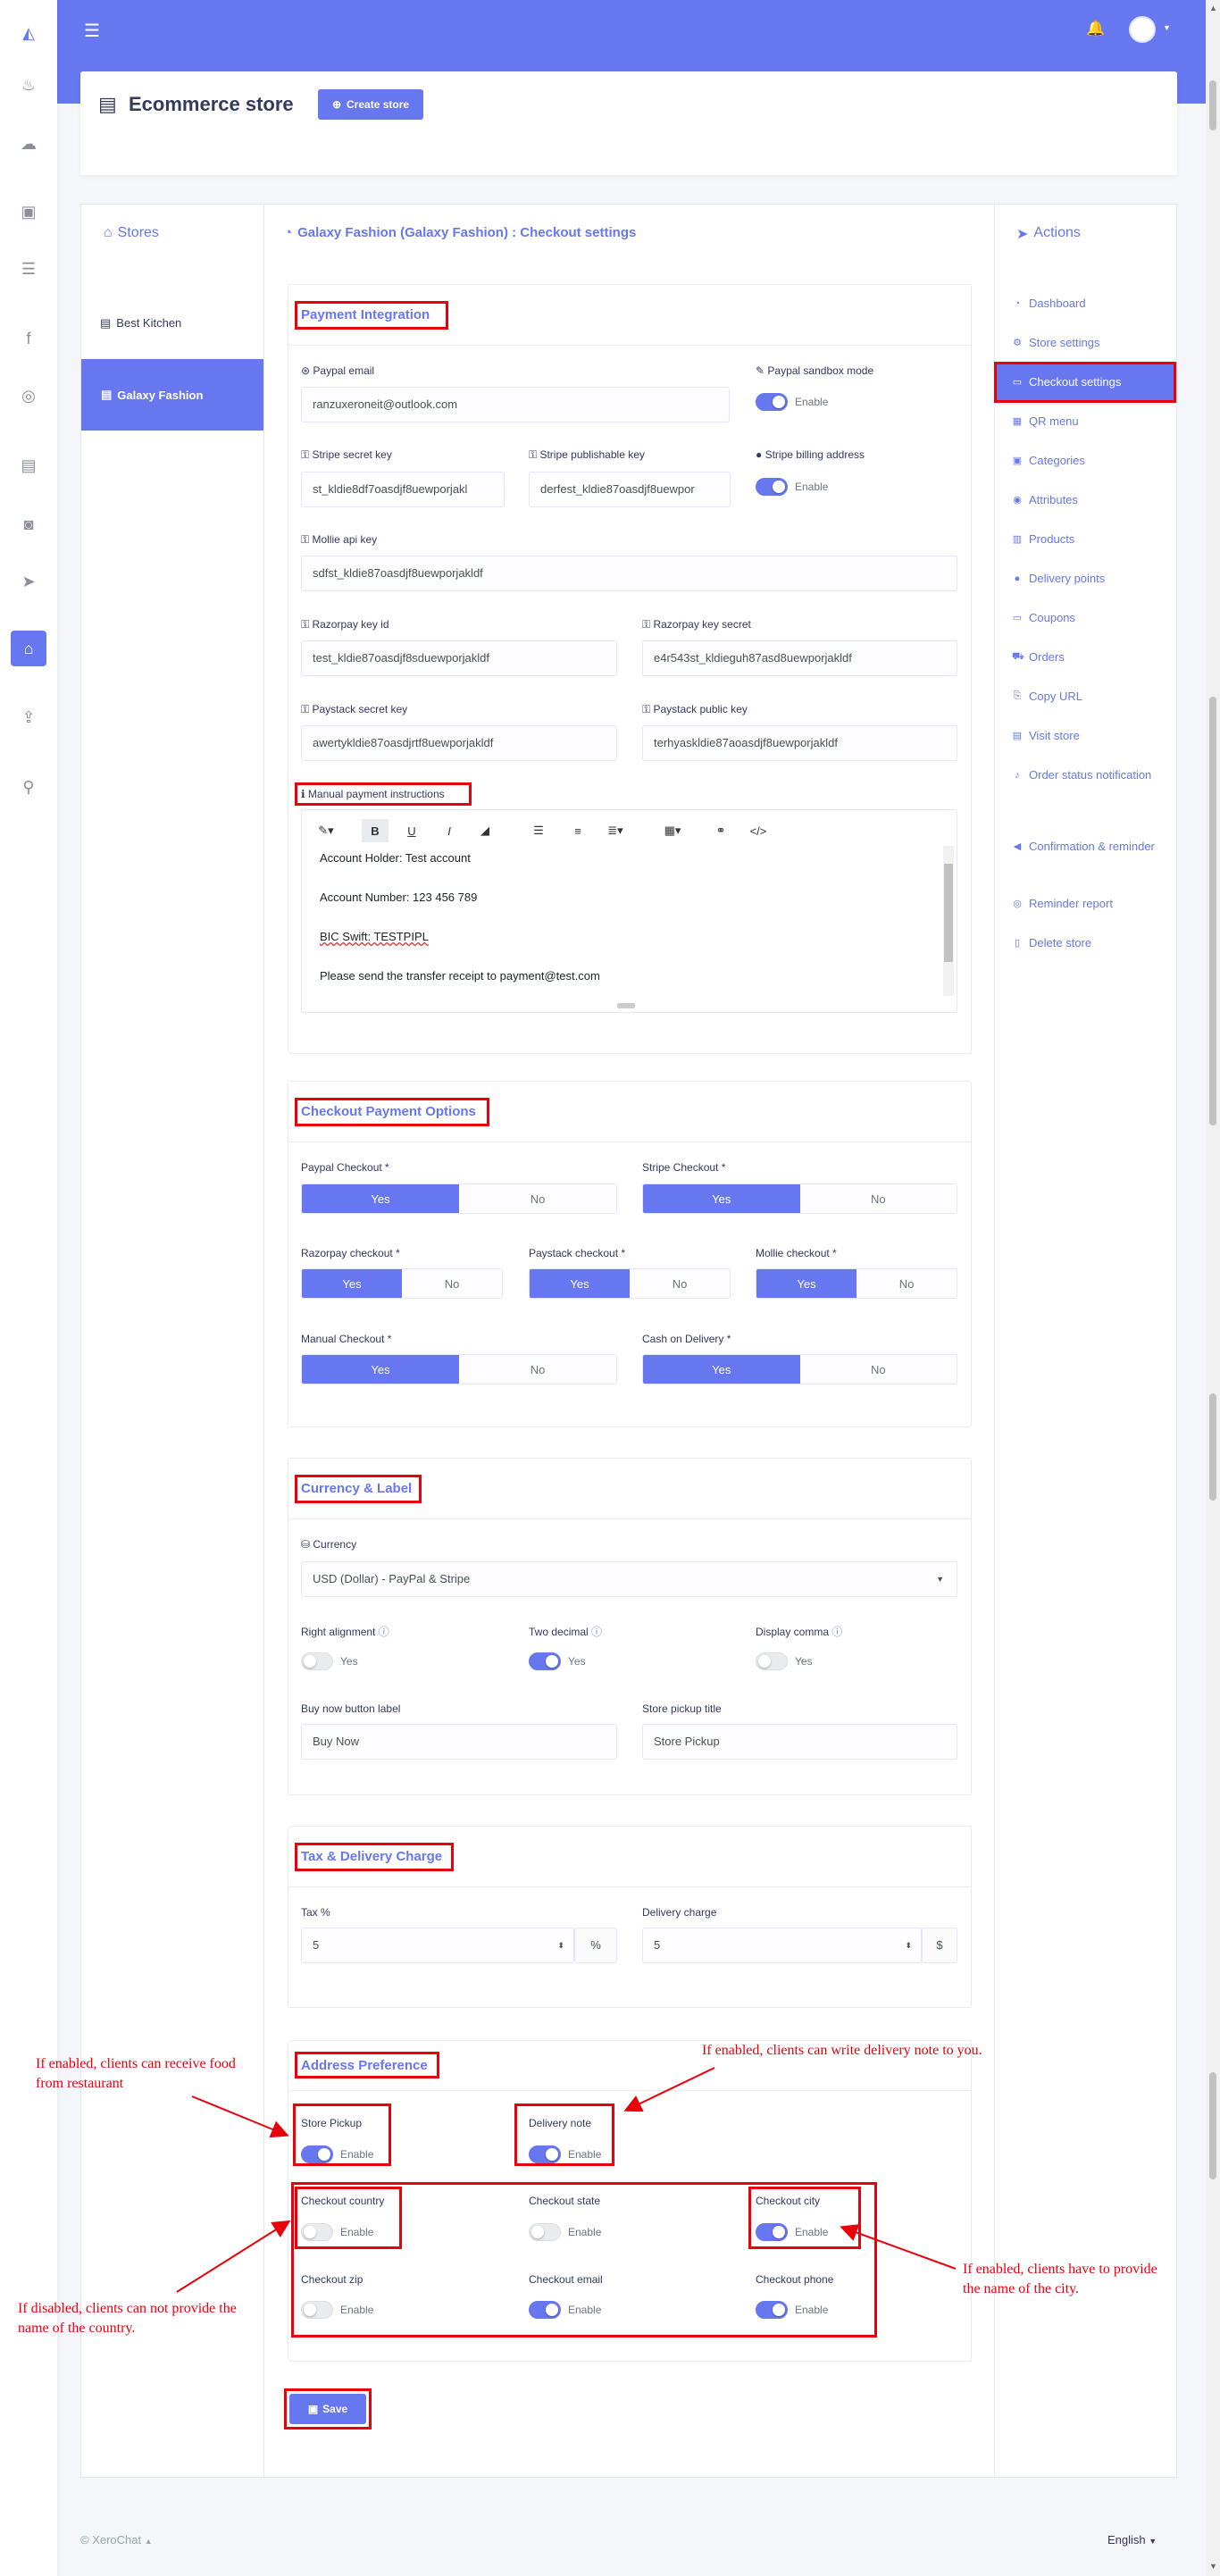  Describe the element at coordinates (1213, 9) in the screenshot. I see `scroll-up-icon: ▲` at that location.